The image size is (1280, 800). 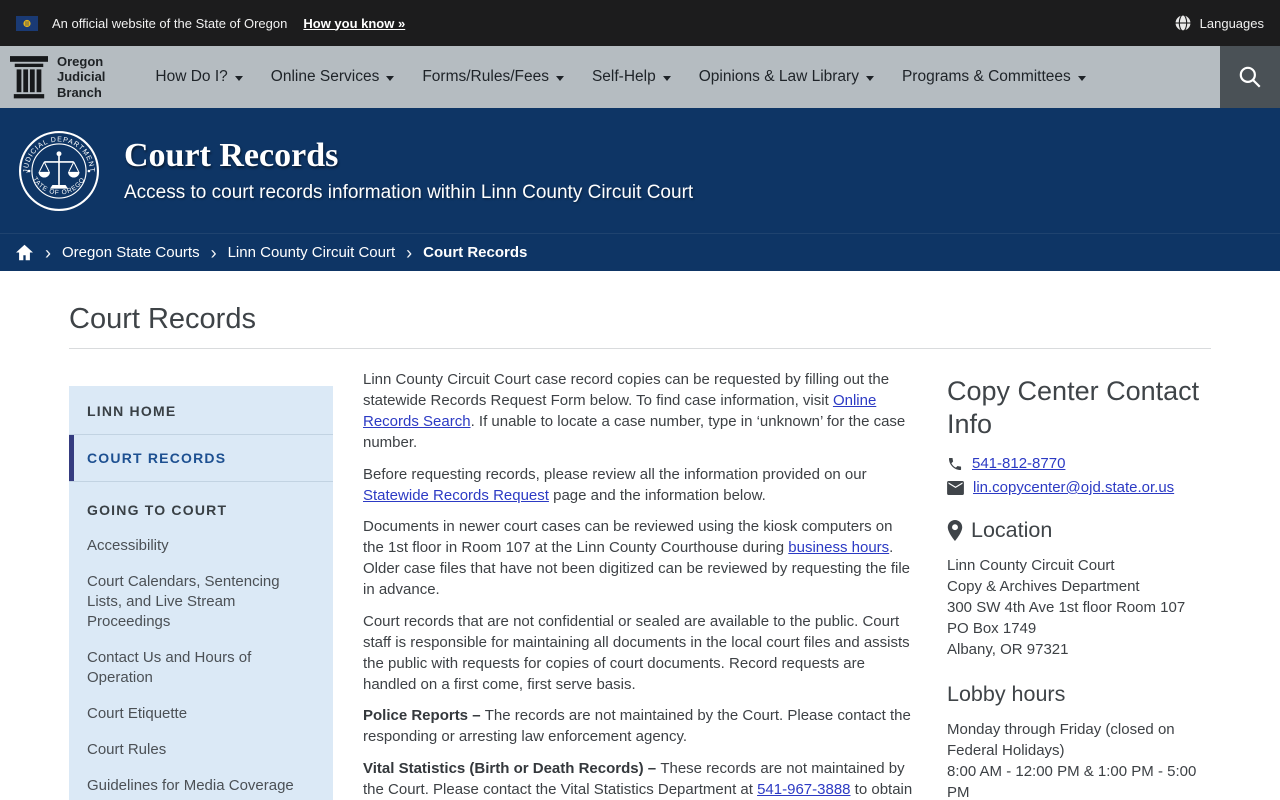 What do you see at coordinates (201, 411) in the screenshot?
I see `sidebar-section: LINN HOME` at bounding box center [201, 411].